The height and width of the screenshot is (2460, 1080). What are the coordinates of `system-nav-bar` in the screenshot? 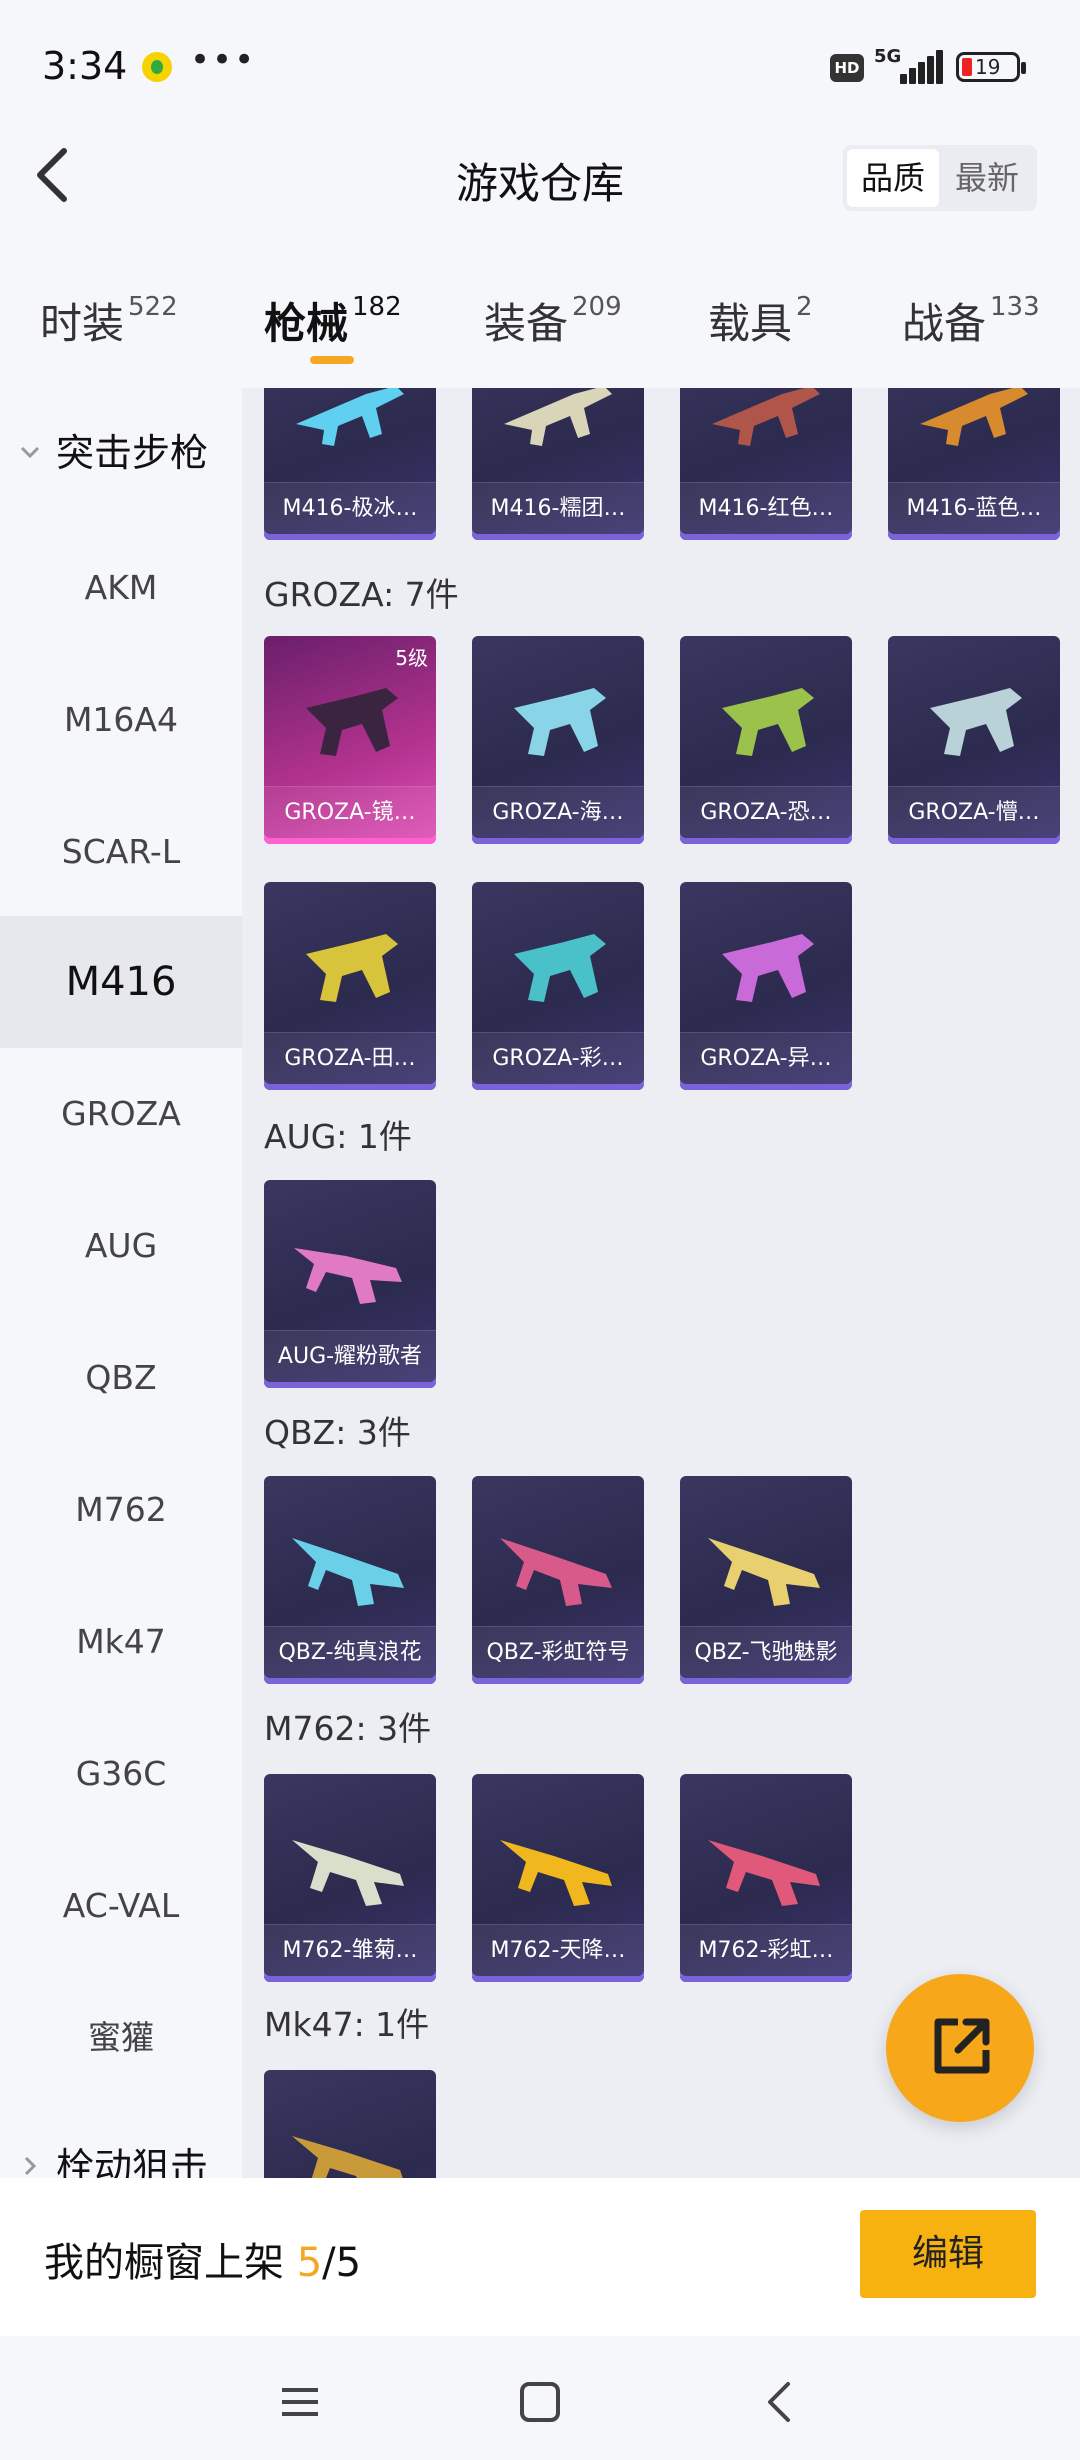 It's located at (540, 2398).